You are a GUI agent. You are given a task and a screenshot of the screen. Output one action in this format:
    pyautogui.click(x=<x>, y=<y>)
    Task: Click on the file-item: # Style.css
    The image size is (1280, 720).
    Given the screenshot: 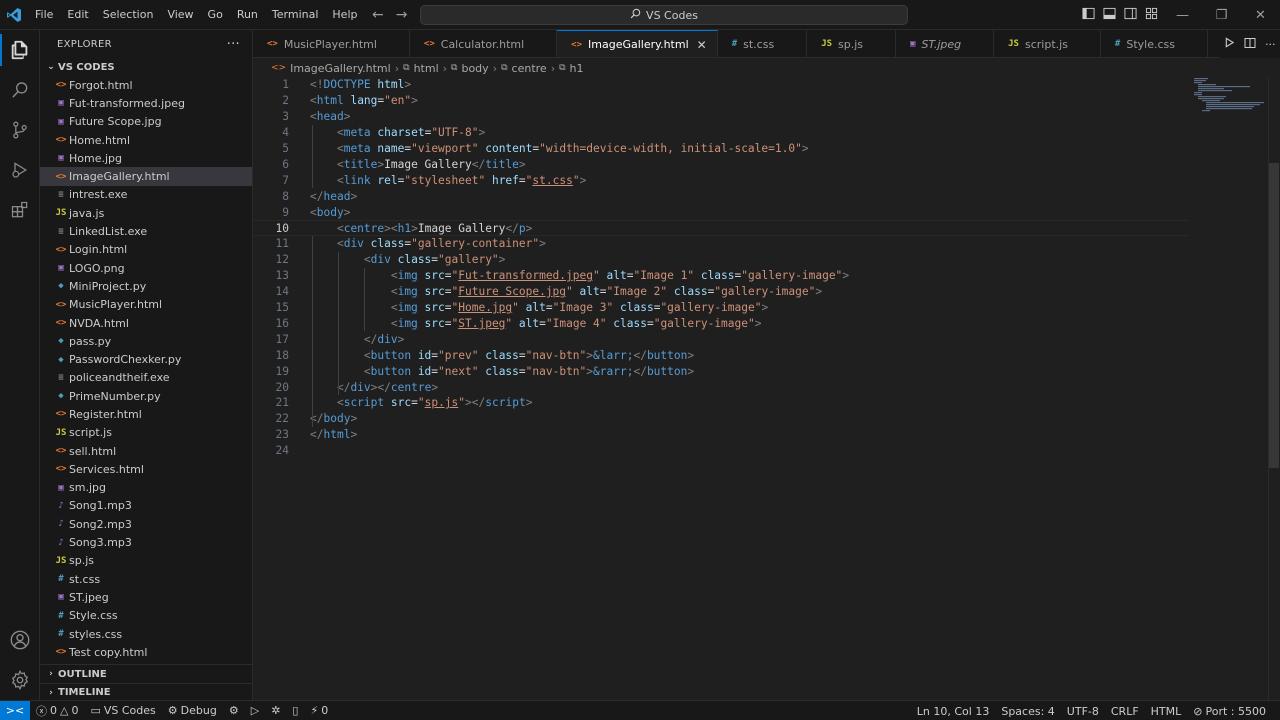 What is the action you would take?
    pyautogui.click(x=146, y=616)
    